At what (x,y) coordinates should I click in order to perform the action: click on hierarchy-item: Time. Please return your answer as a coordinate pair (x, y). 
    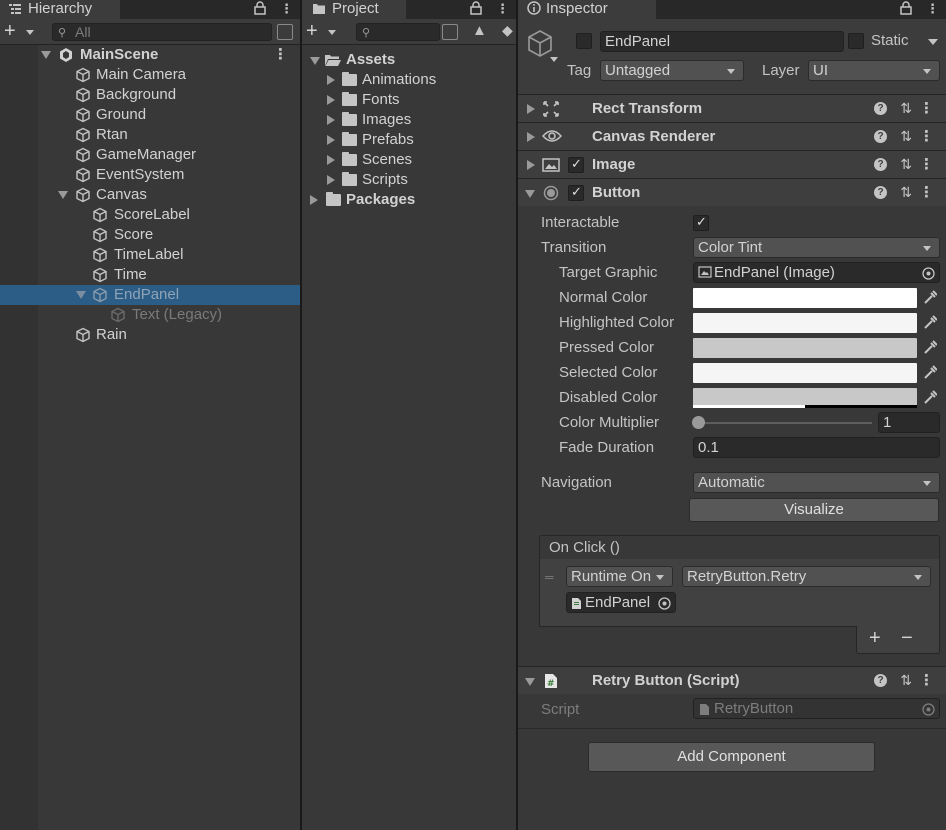
    Looking at the image, I should click on (150, 275).